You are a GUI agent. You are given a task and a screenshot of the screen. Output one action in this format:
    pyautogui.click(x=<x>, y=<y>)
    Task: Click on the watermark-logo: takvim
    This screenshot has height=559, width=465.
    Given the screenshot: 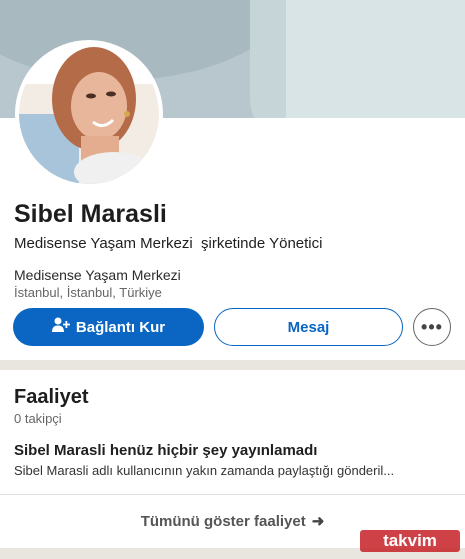 What is the action you would take?
    pyautogui.click(x=410, y=541)
    